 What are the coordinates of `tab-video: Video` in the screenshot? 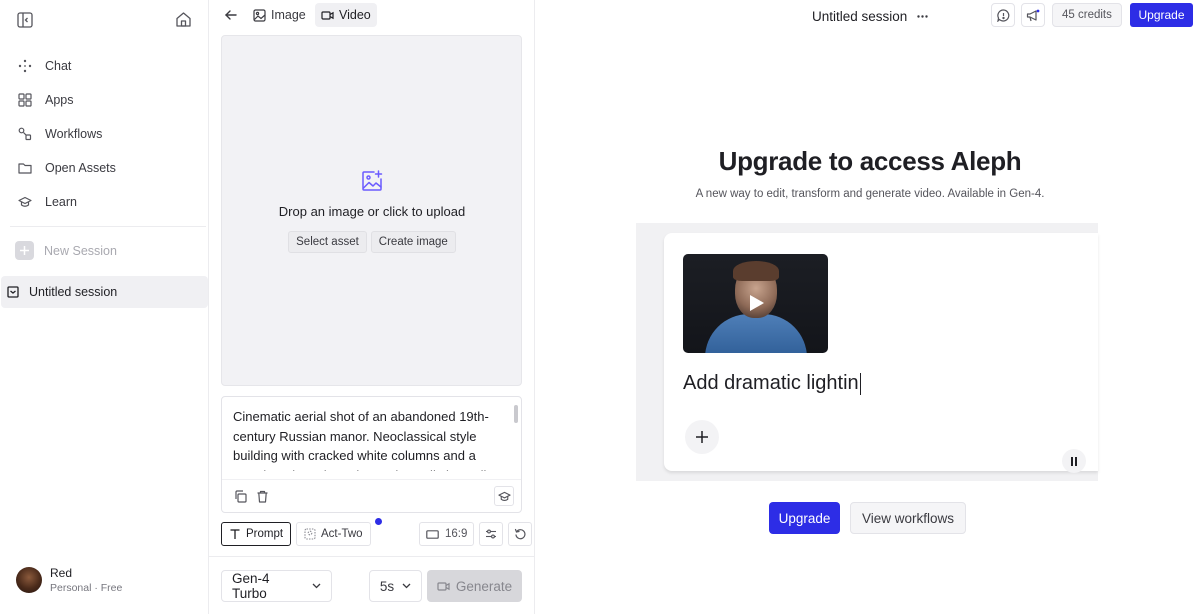 It's located at (346, 15).